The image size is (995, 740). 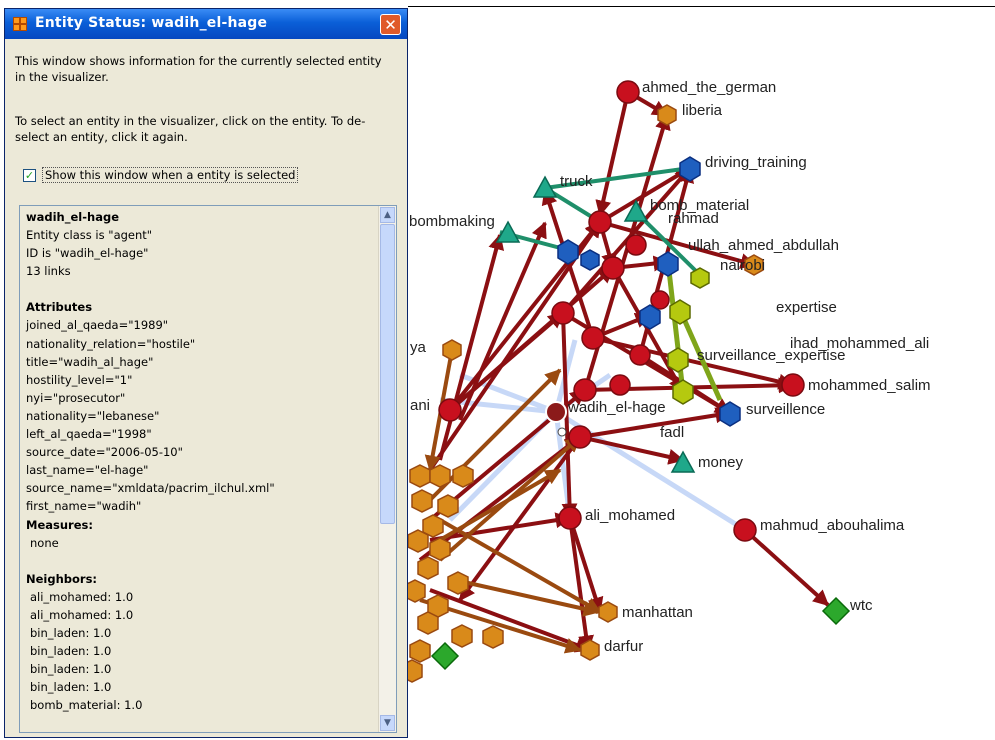 I want to click on measures-value: none, so click(x=44, y=542).